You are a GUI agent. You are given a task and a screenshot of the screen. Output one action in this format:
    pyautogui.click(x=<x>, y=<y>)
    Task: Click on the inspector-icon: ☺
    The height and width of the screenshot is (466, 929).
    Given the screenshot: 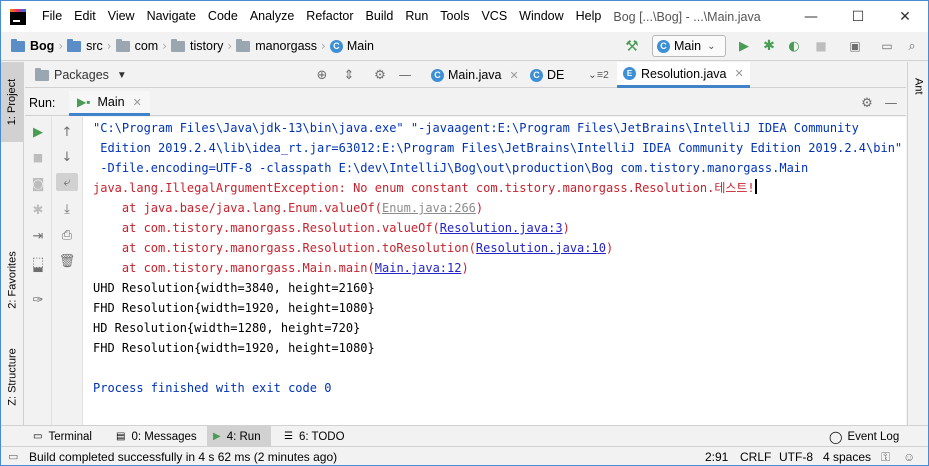 What is the action you would take?
    pyautogui.click(x=909, y=456)
    